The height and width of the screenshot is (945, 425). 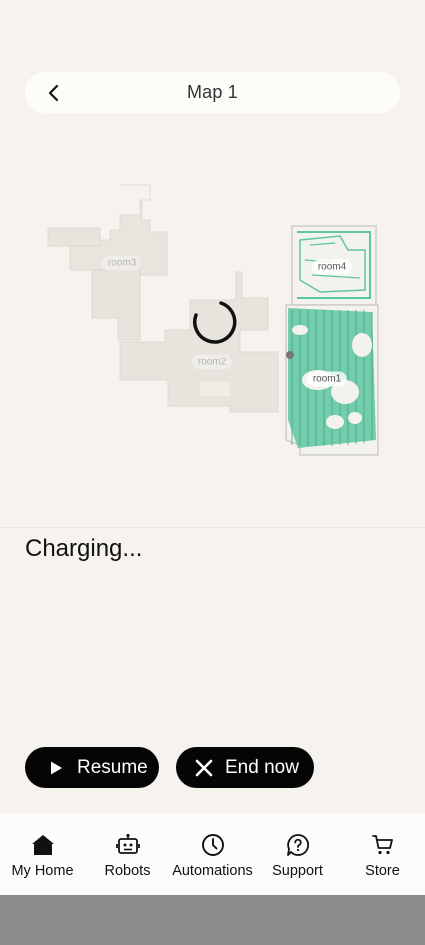 I want to click on nav-label: Support, so click(x=297, y=871).